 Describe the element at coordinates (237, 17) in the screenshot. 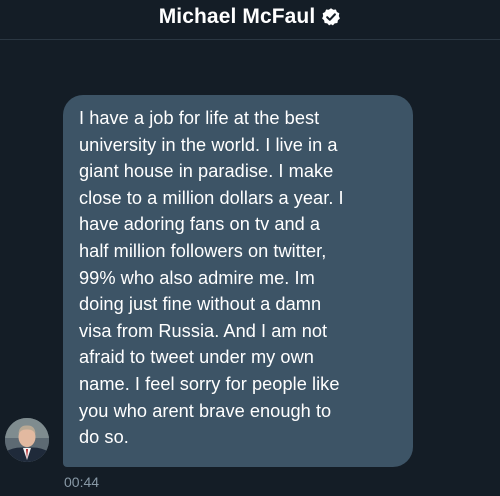

I see `contact-name: Michael McFaul` at that location.